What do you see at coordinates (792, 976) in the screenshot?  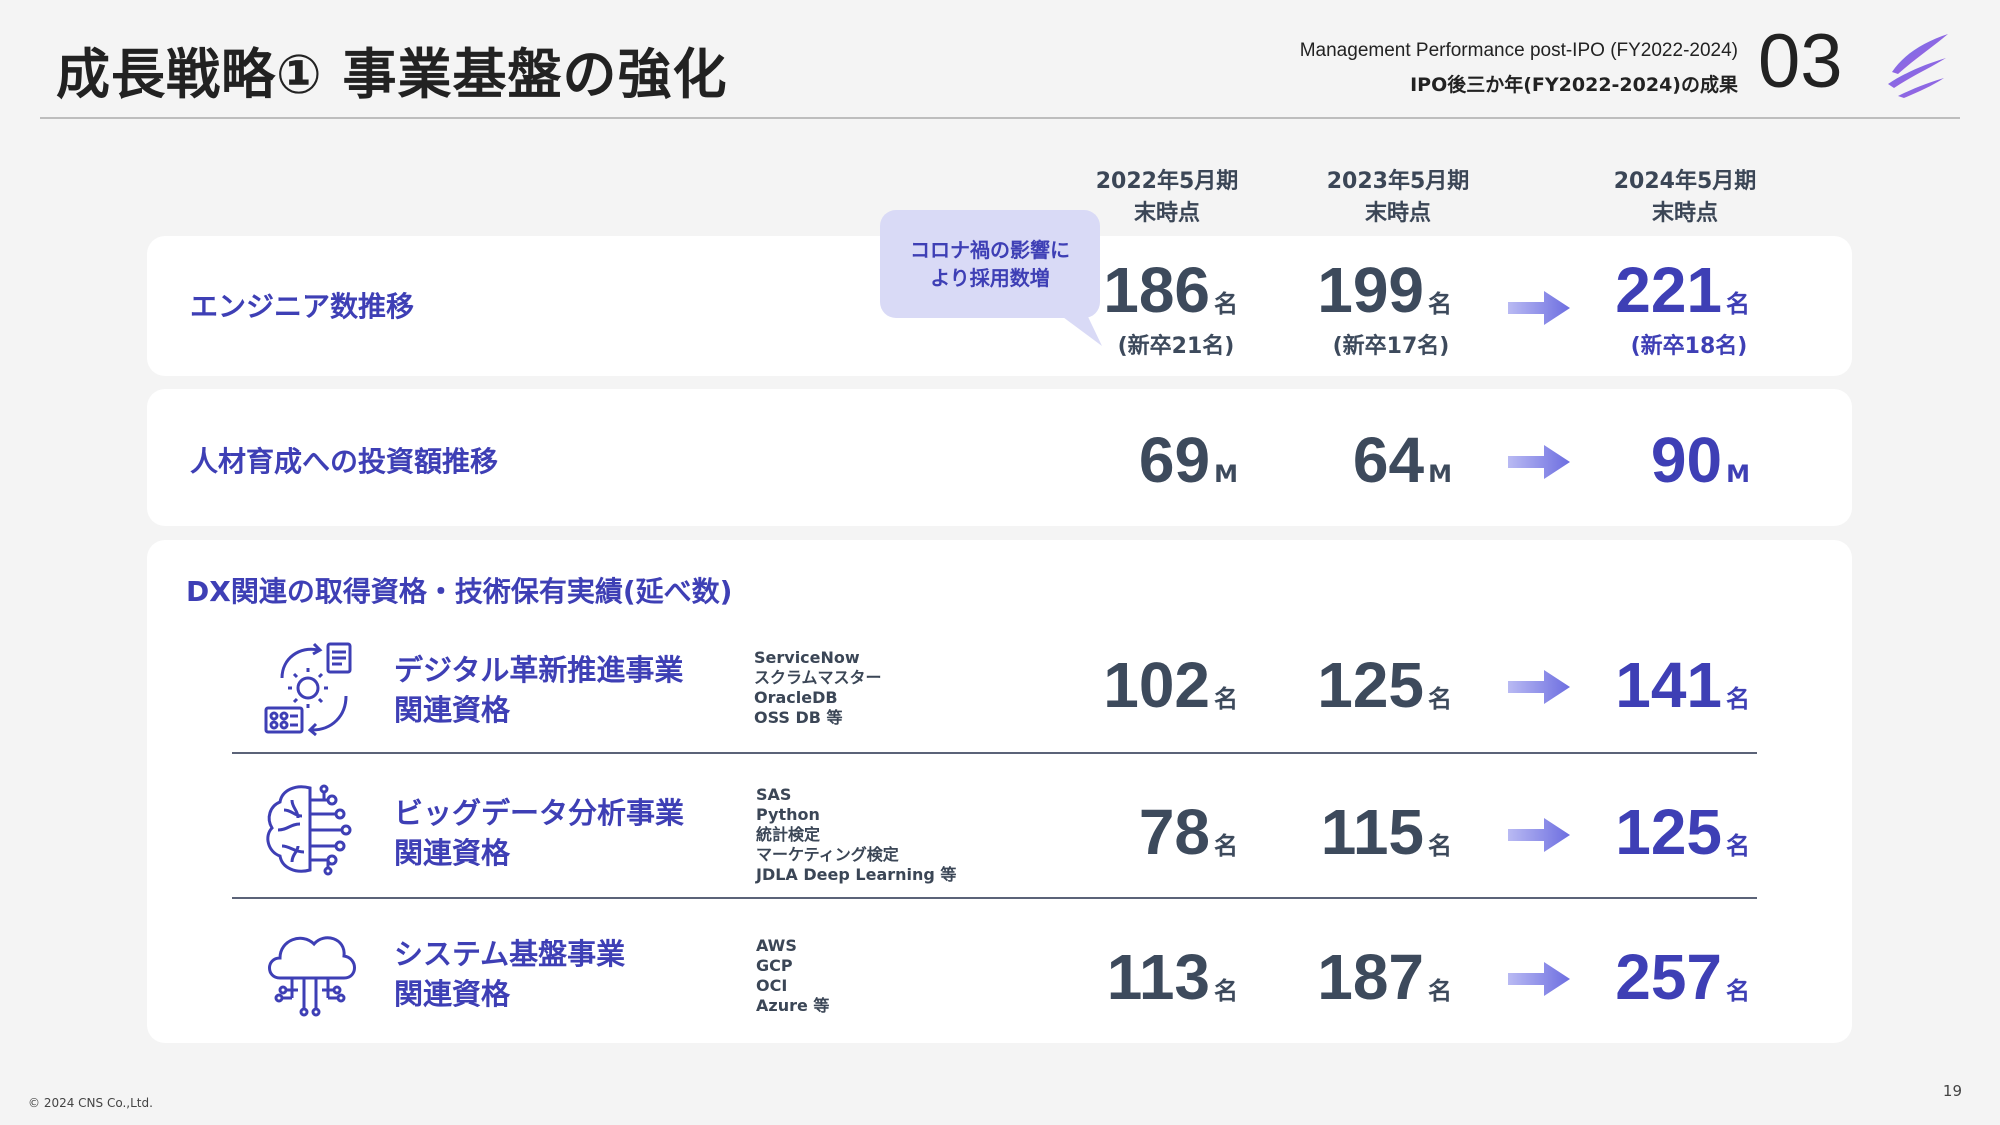 I see `cert-row-3-quals: AWS GCP OCI Azure 等` at bounding box center [792, 976].